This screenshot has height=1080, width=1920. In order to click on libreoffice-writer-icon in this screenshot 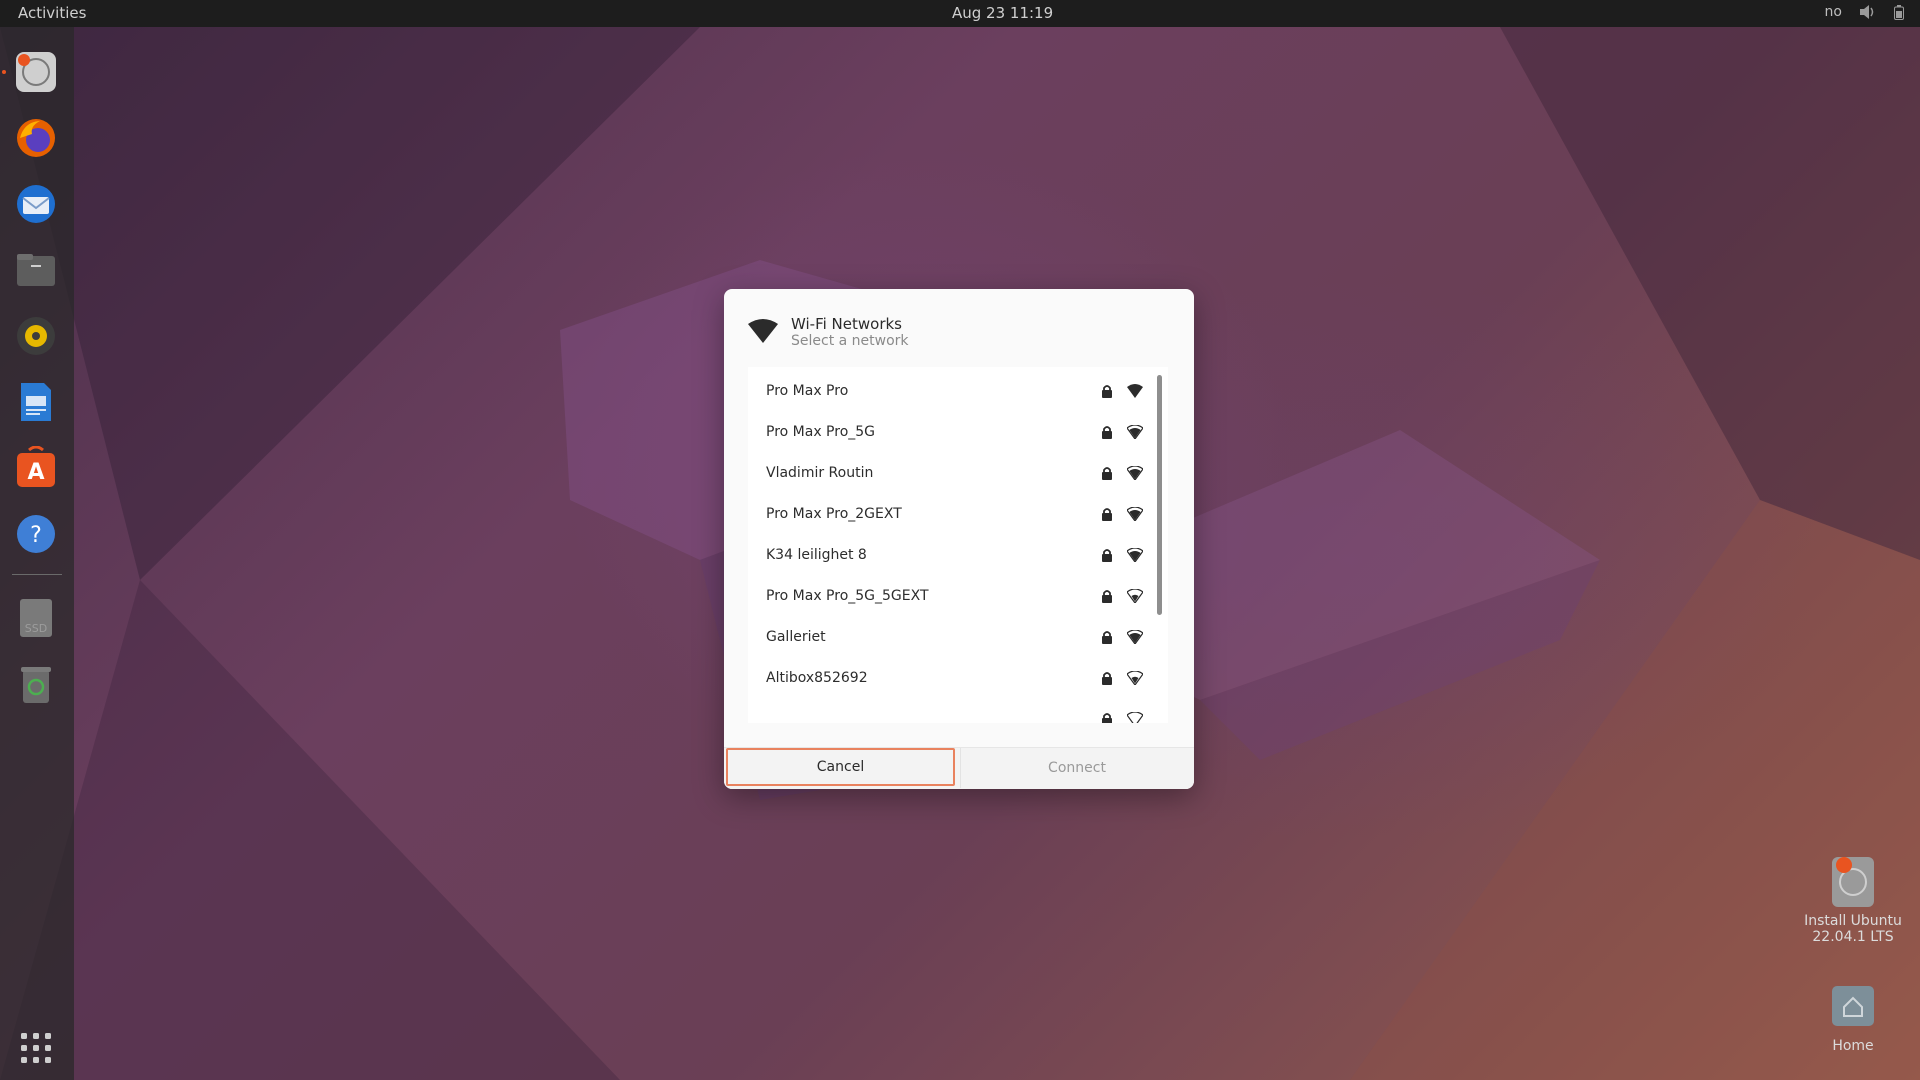, I will do `click(36, 402)`.